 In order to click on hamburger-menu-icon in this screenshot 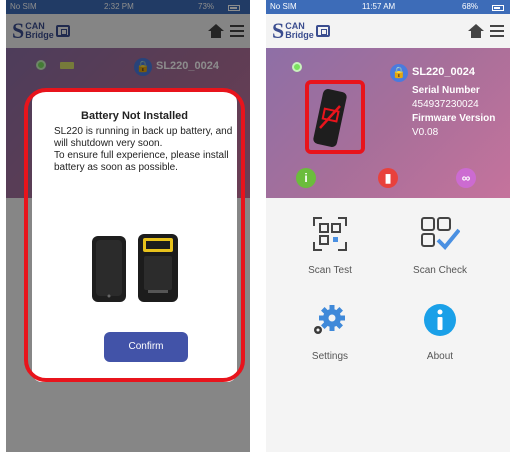, I will do `click(497, 31)`.